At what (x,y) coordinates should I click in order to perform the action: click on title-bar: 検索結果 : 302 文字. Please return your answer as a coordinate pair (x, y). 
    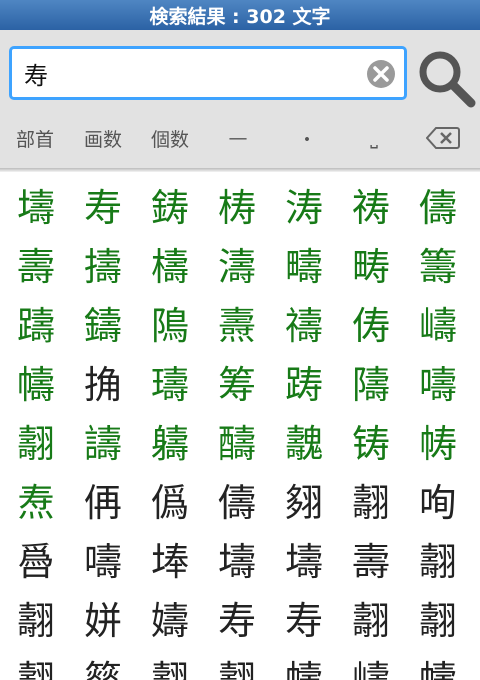
    Looking at the image, I should click on (240, 15).